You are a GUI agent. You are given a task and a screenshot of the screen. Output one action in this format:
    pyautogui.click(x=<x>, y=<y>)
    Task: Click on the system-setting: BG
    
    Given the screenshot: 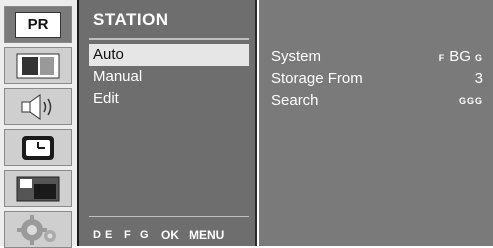 What is the action you would take?
    pyautogui.click(x=460, y=56)
    